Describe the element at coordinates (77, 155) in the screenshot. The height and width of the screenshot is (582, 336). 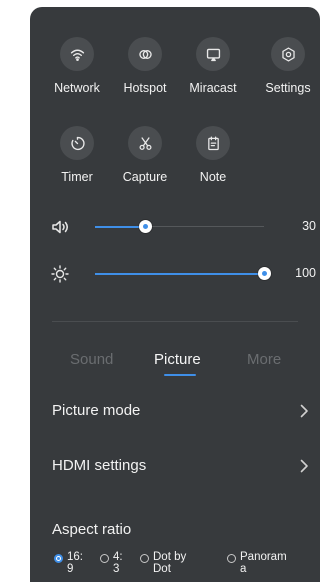
I see `timer-button: Timer` at that location.